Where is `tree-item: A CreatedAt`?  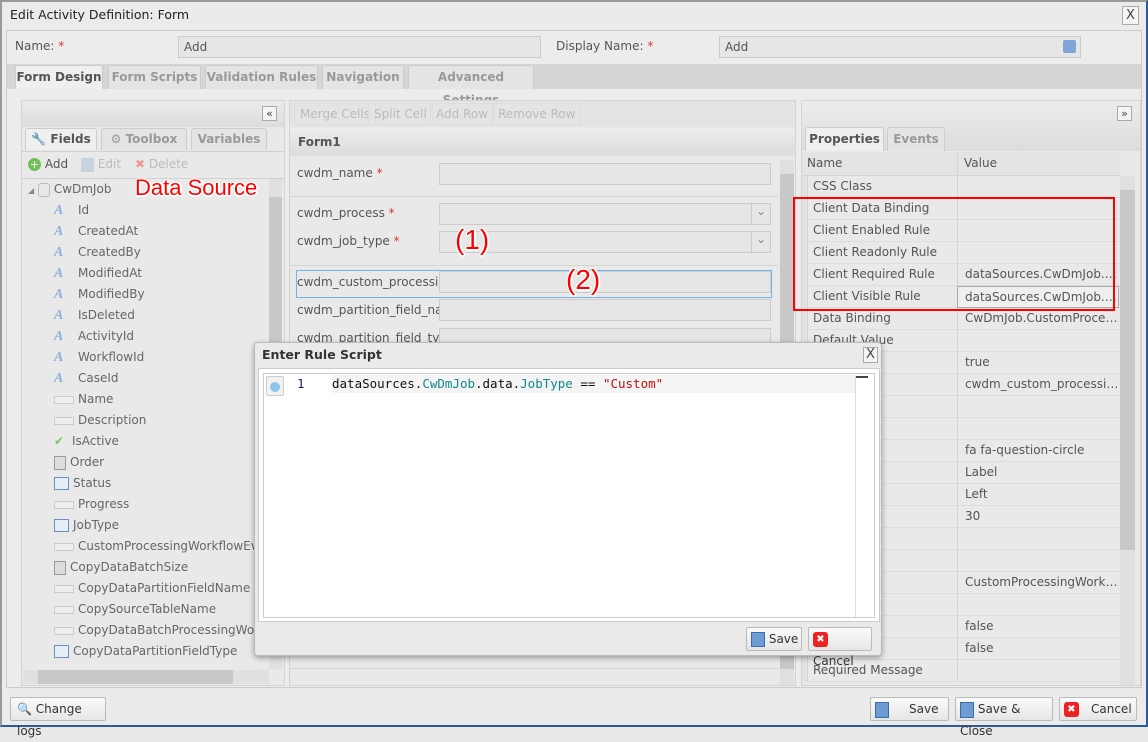
tree-item: A CreatedAt is located at coordinates (148, 231).